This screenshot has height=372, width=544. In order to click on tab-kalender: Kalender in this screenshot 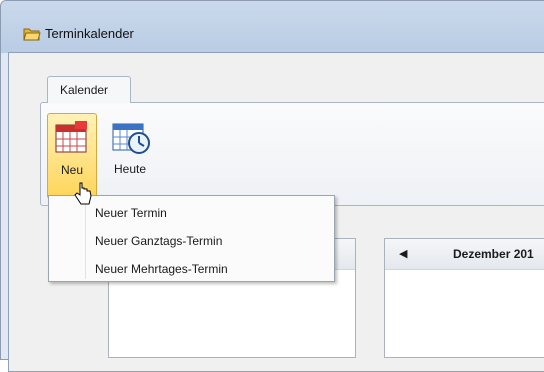, I will do `click(89, 89)`.